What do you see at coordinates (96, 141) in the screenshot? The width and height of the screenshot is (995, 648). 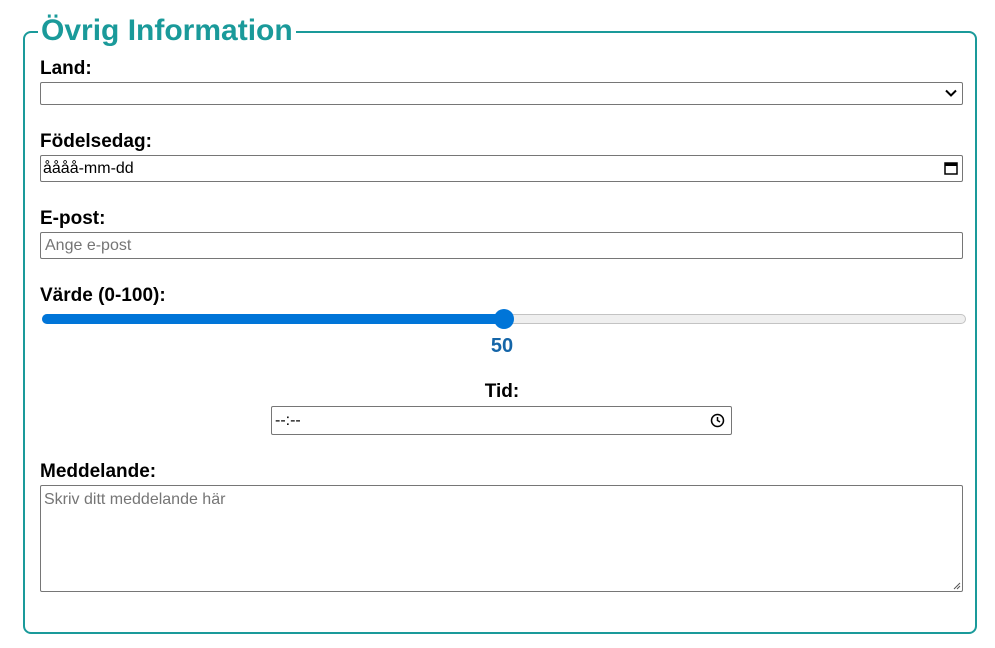 I see `birthdate-label: Födelsedag:` at bounding box center [96, 141].